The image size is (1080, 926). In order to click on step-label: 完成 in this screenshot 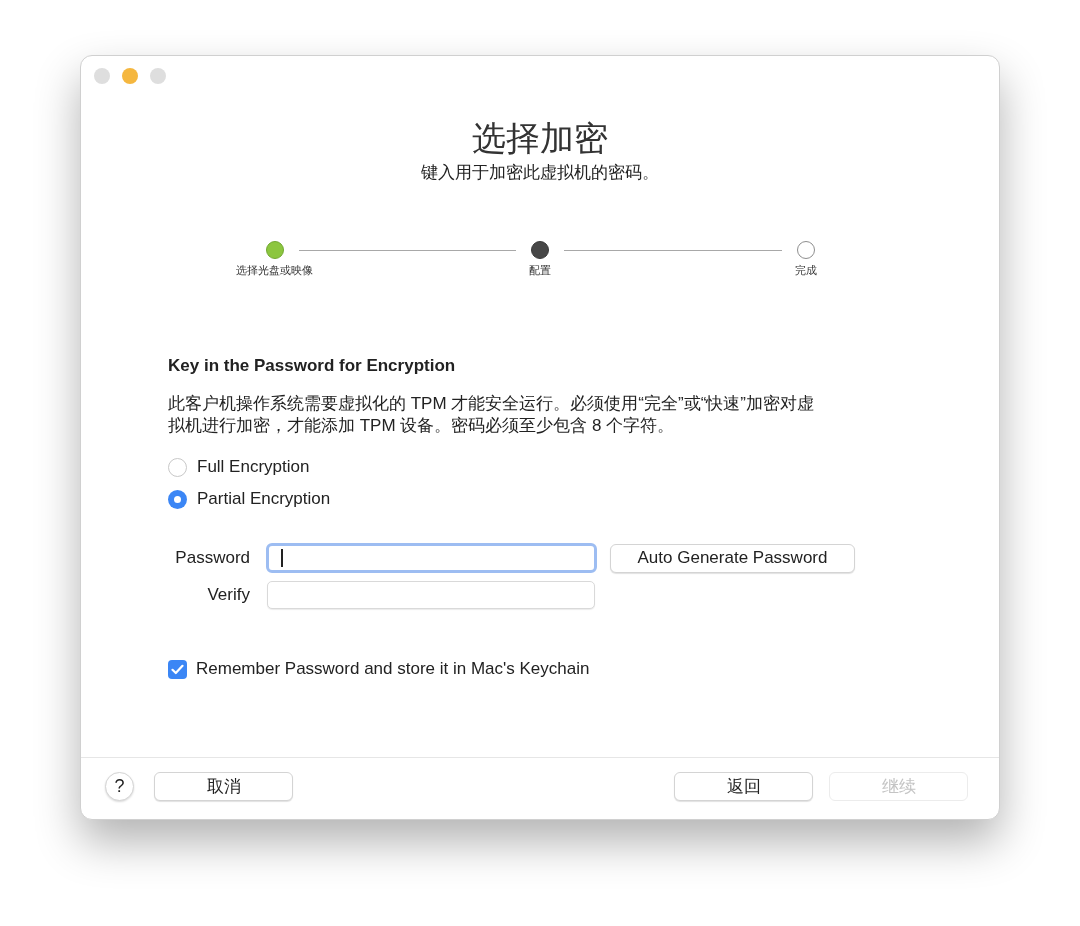, I will do `click(805, 270)`.